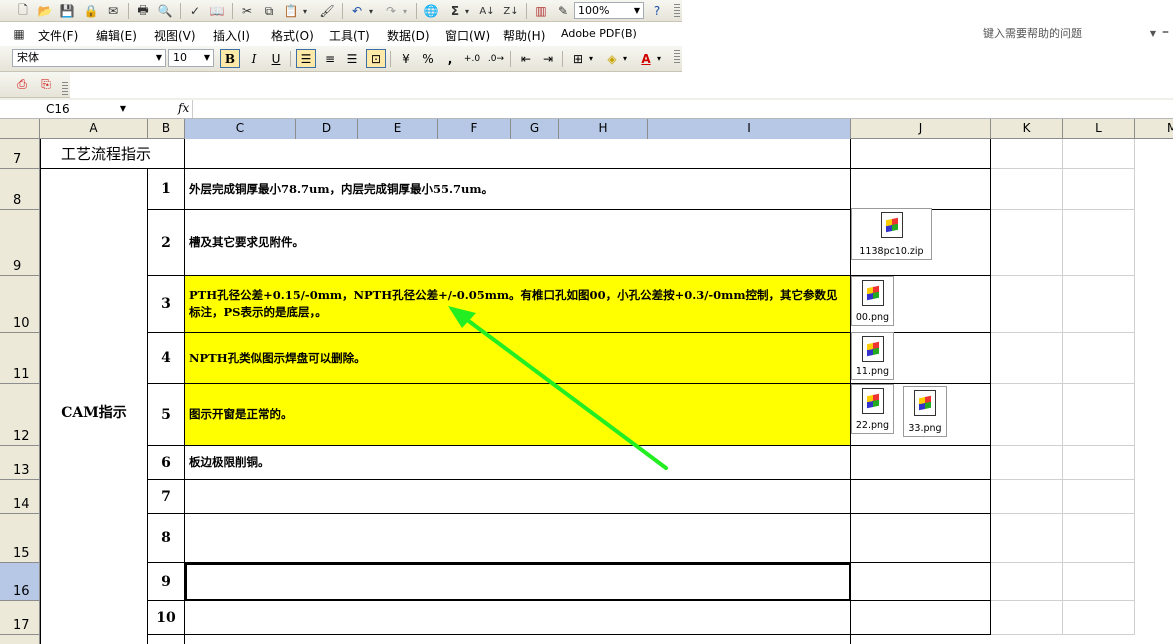 The width and height of the screenshot is (1173, 644). Describe the element at coordinates (578, 58) in the screenshot. I see `borders-icon: ⊞` at that location.